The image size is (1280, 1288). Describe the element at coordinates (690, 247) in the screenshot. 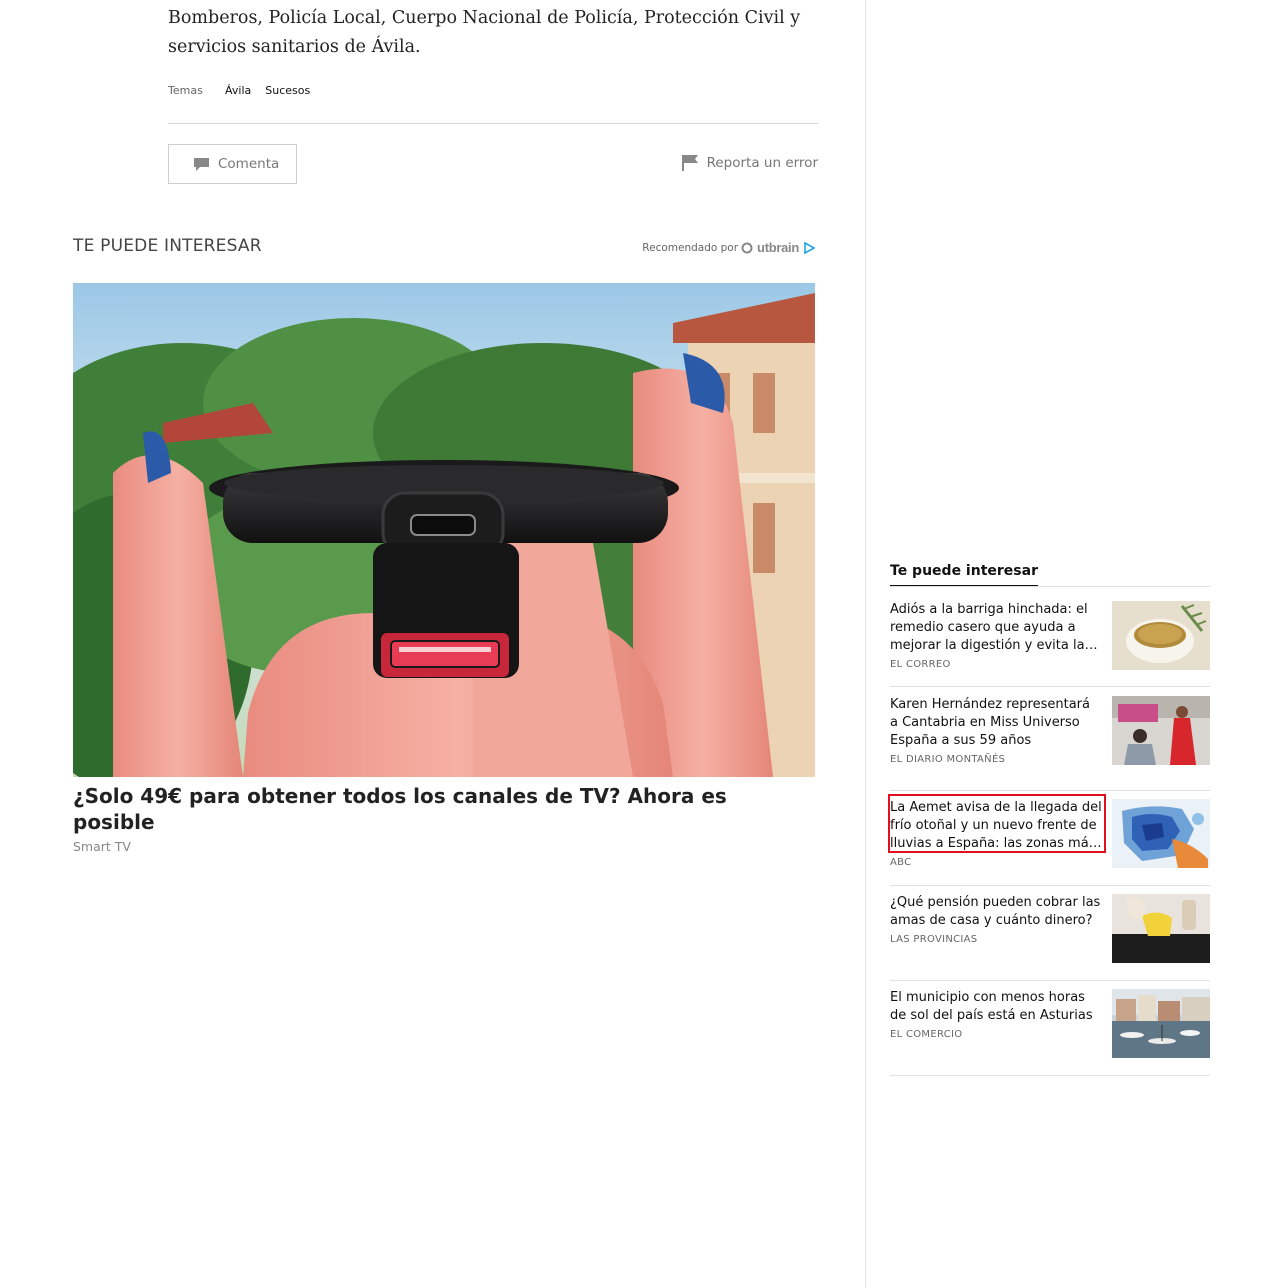

I see `recommended-by-label: Recomendado por` at that location.